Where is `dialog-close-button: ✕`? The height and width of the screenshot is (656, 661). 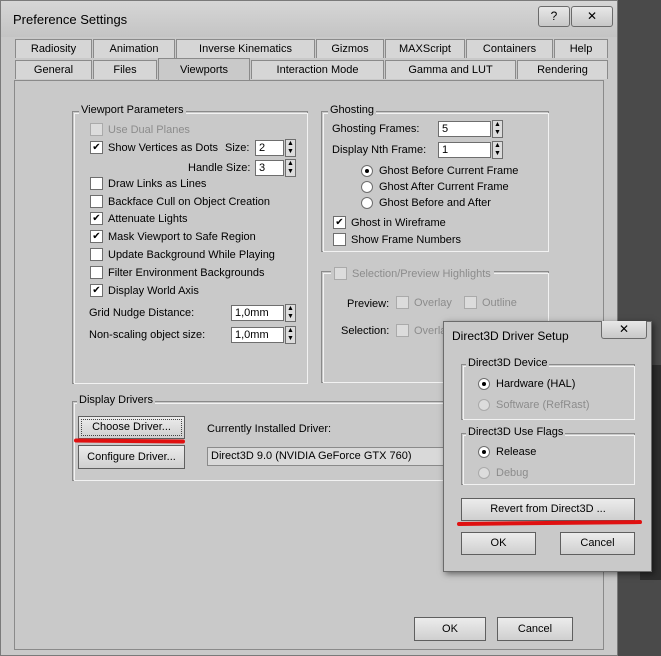
dialog-close-button: ✕ is located at coordinates (624, 330).